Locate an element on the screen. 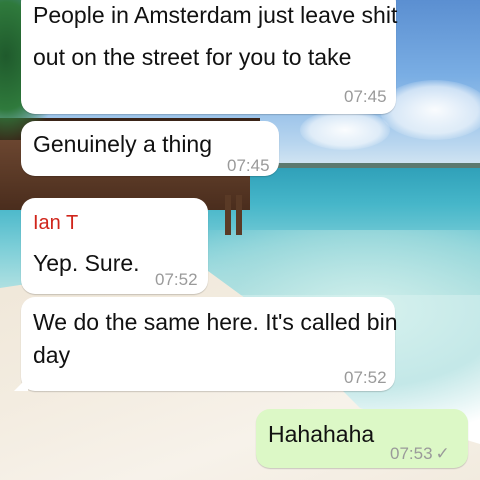  wallpaper-cloud is located at coordinates (345, 130).